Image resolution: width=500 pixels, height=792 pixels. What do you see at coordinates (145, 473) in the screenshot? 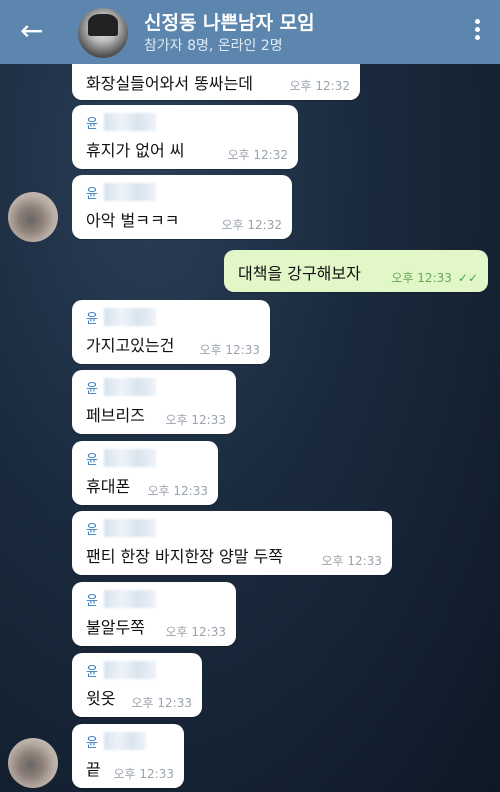
I see `message-bubble: 윤 휴대폰 오후 12:33` at bounding box center [145, 473].